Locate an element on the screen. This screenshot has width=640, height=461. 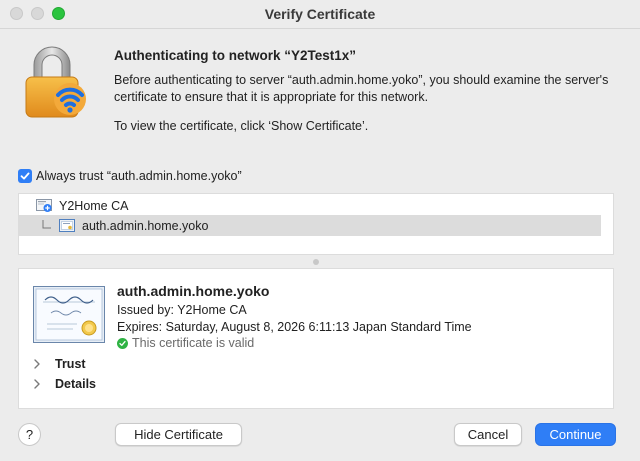
chain-item-leaf-cert: auth.admin.home.yoko is located at coordinates (310, 225).